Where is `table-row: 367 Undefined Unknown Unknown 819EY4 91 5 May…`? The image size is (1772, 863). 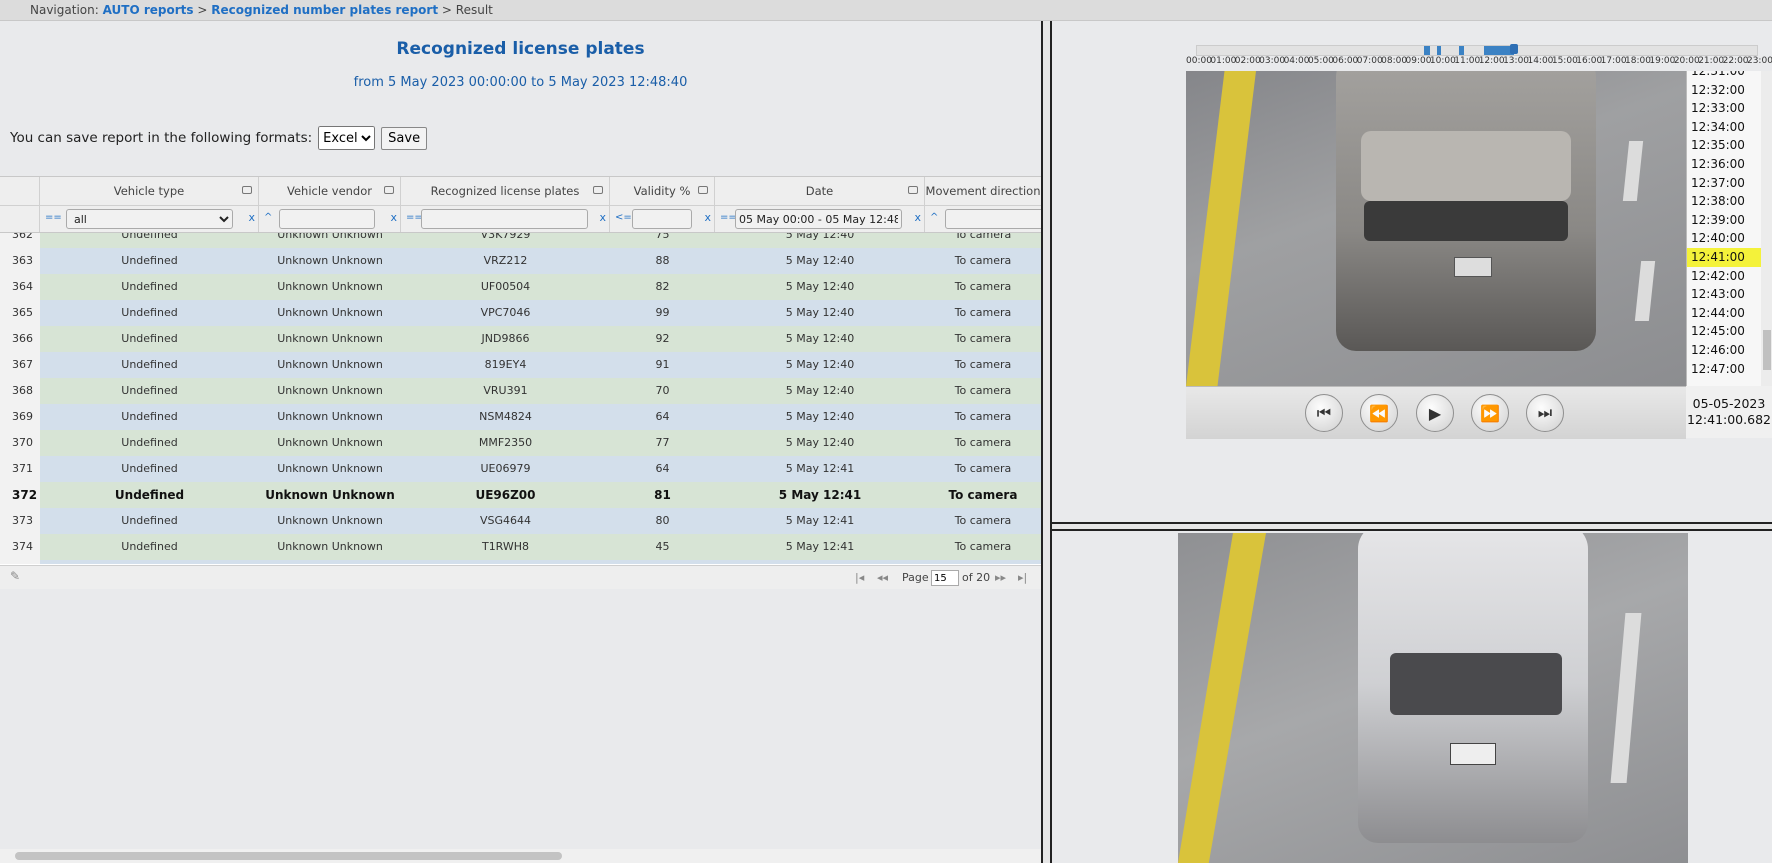
table-row: 367 Undefined Unknown Unknown 819EY4 91 5 May… is located at coordinates (520, 365).